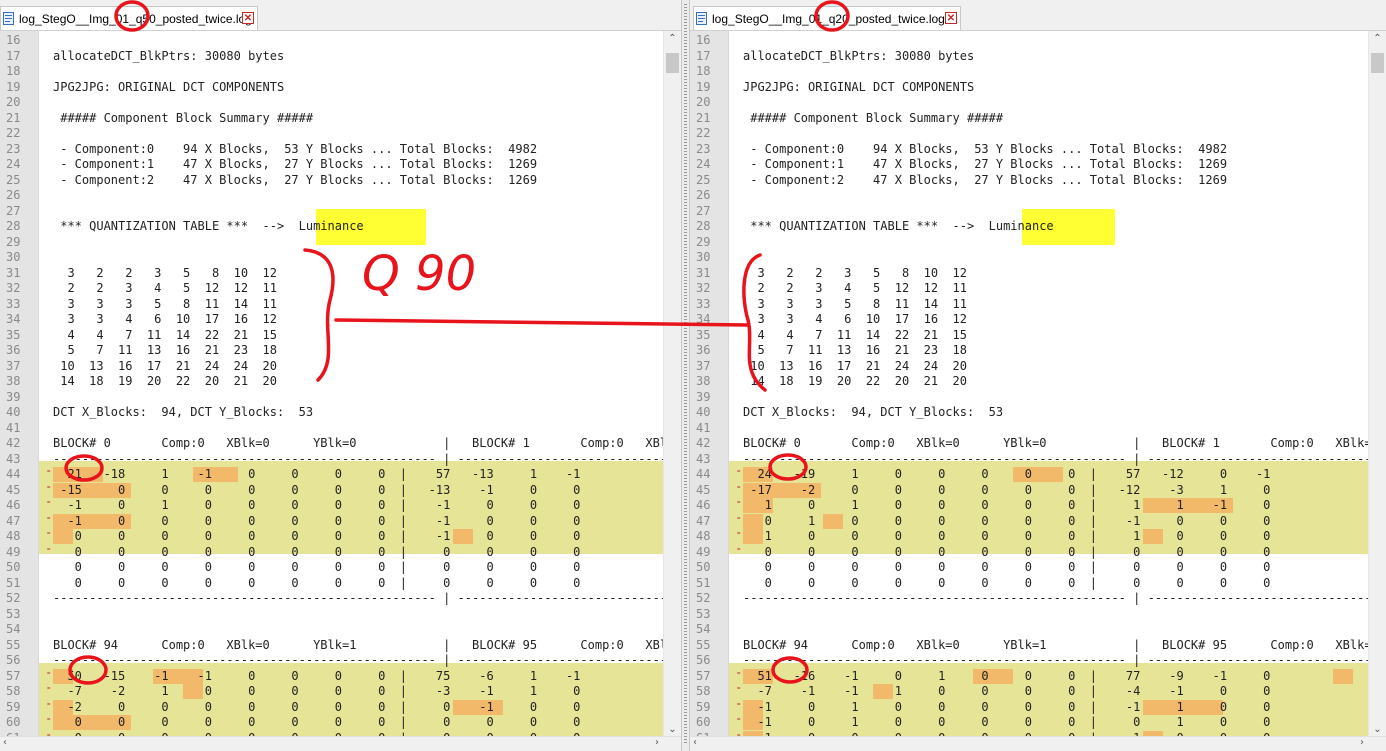 The width and height of the screenshot is (1386, 751). I want to click on splitter-grip, so click(685, 374).